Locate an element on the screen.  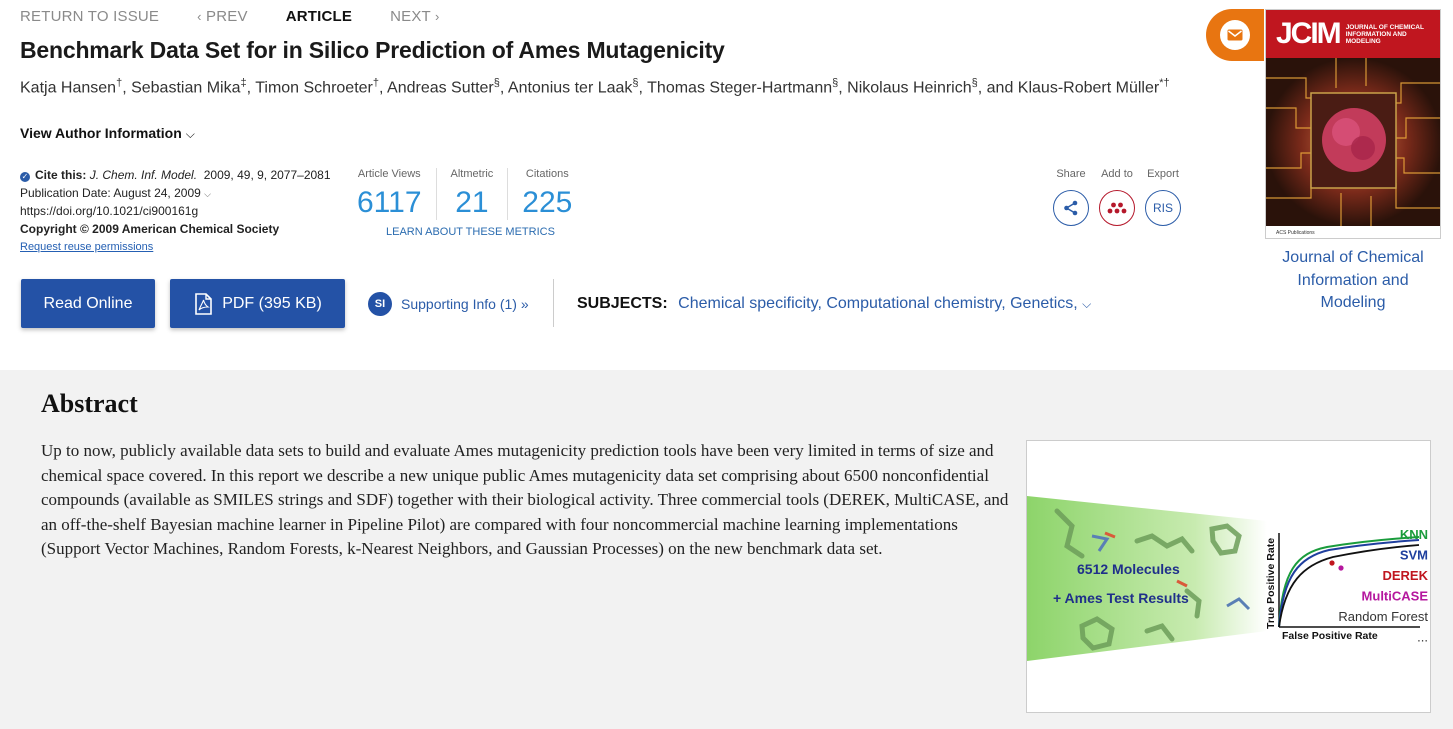
view-author-label: View Author Information is located at coordinates (101, 133).